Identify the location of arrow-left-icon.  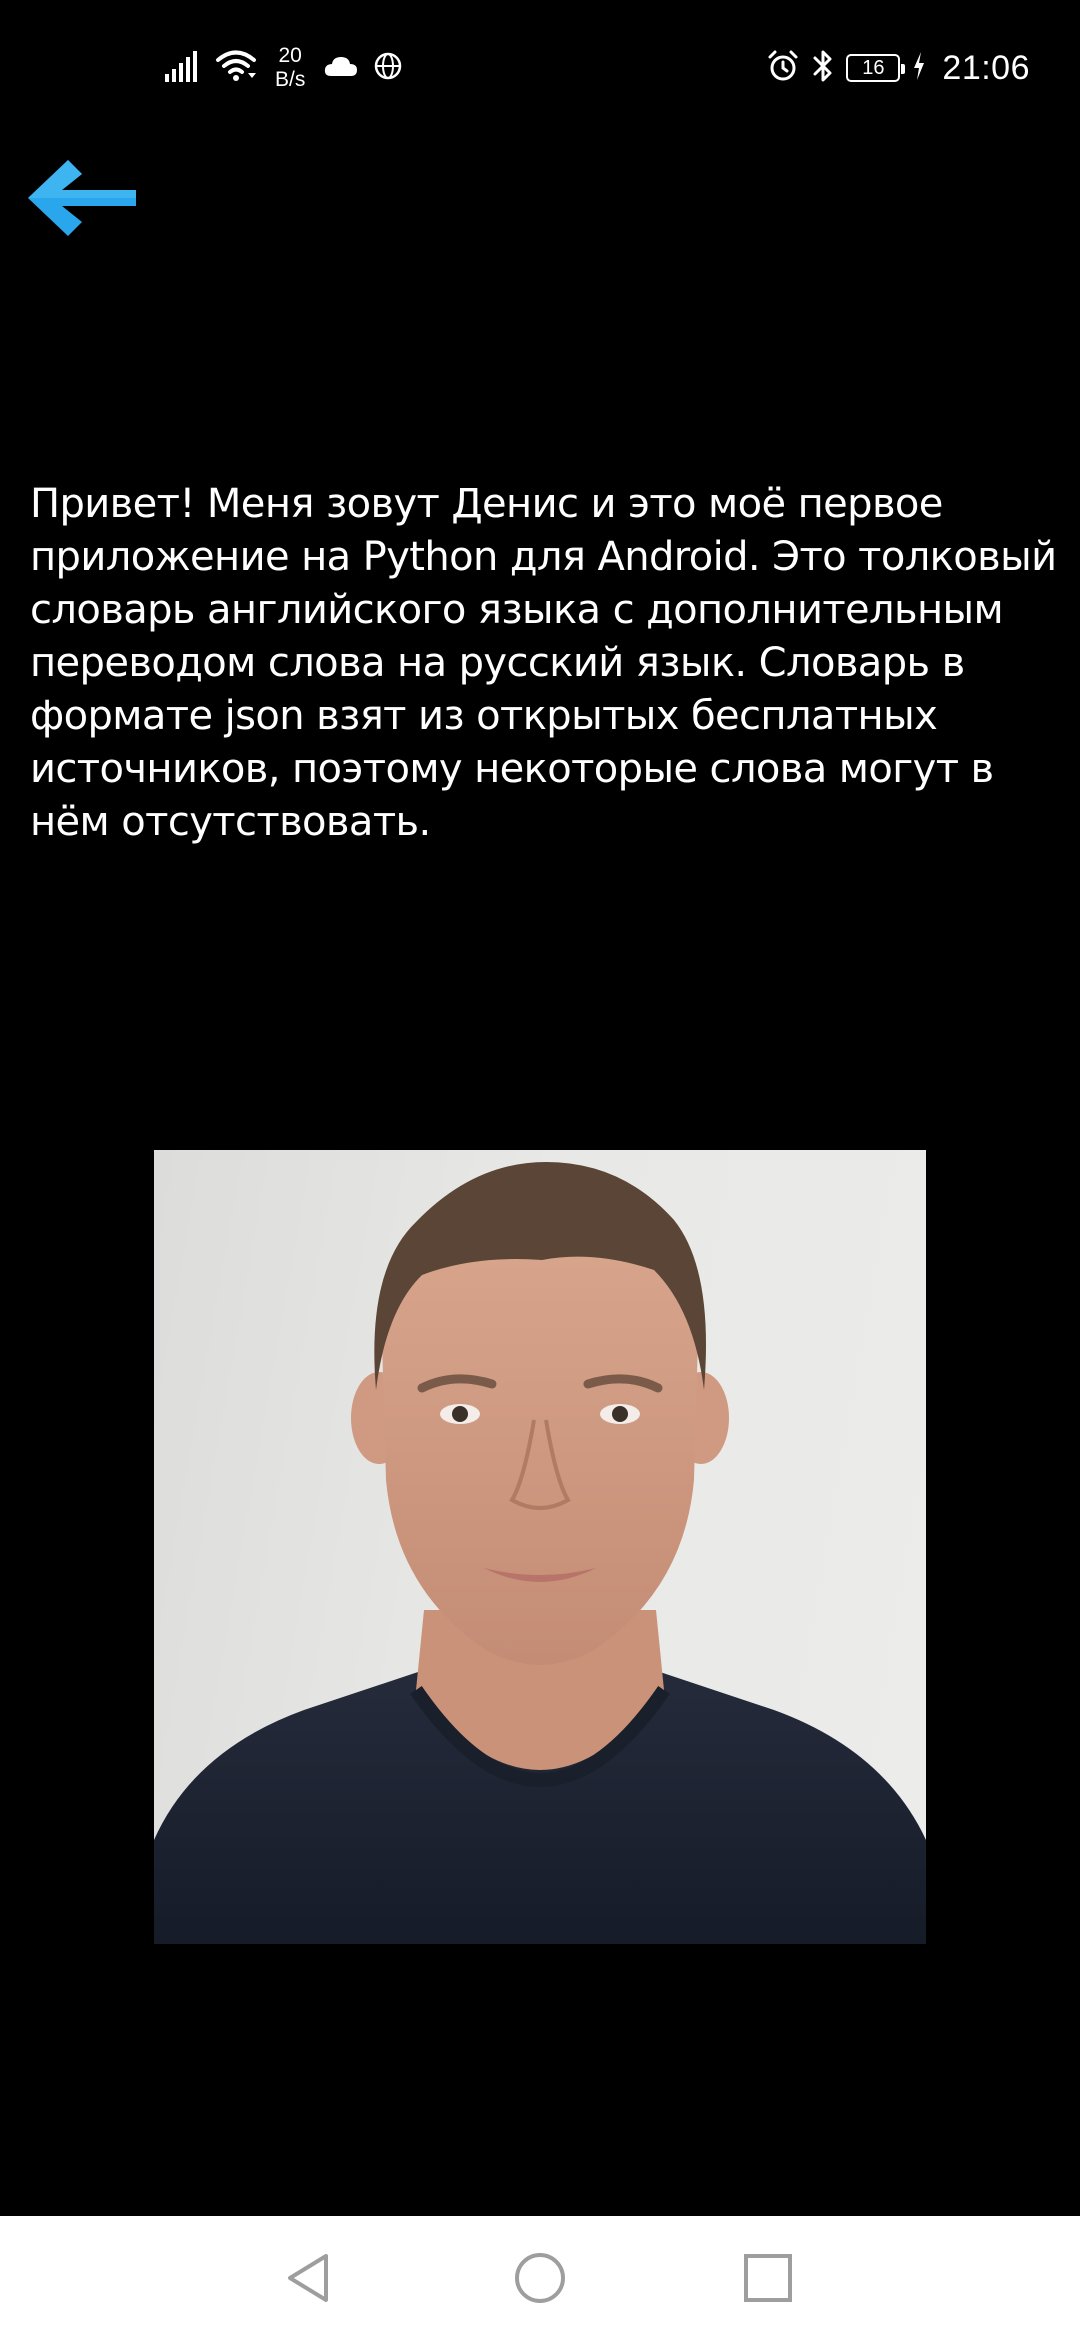
(82, 198).